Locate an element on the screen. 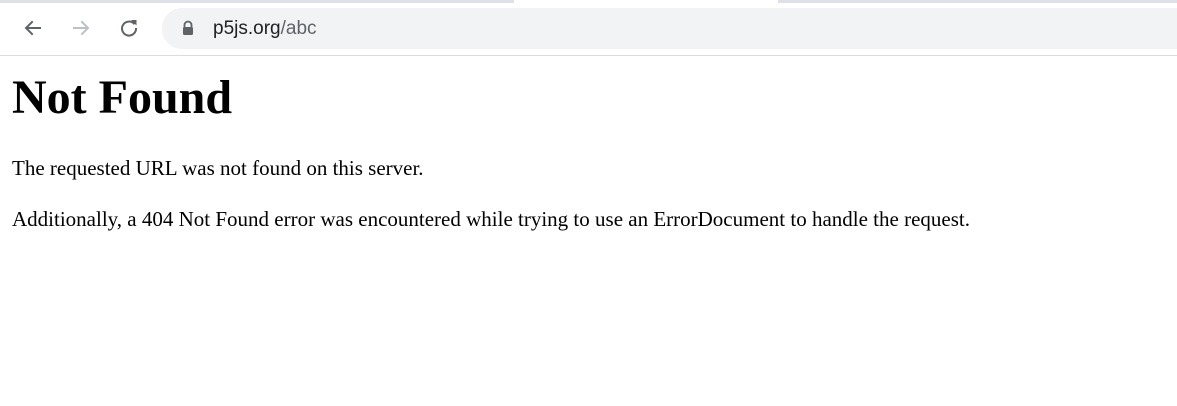 Image resolution: width=1177 pixels, height=406 pixels. browser-toolbar: p5js.org/abc is located at coordinates (588, 28).